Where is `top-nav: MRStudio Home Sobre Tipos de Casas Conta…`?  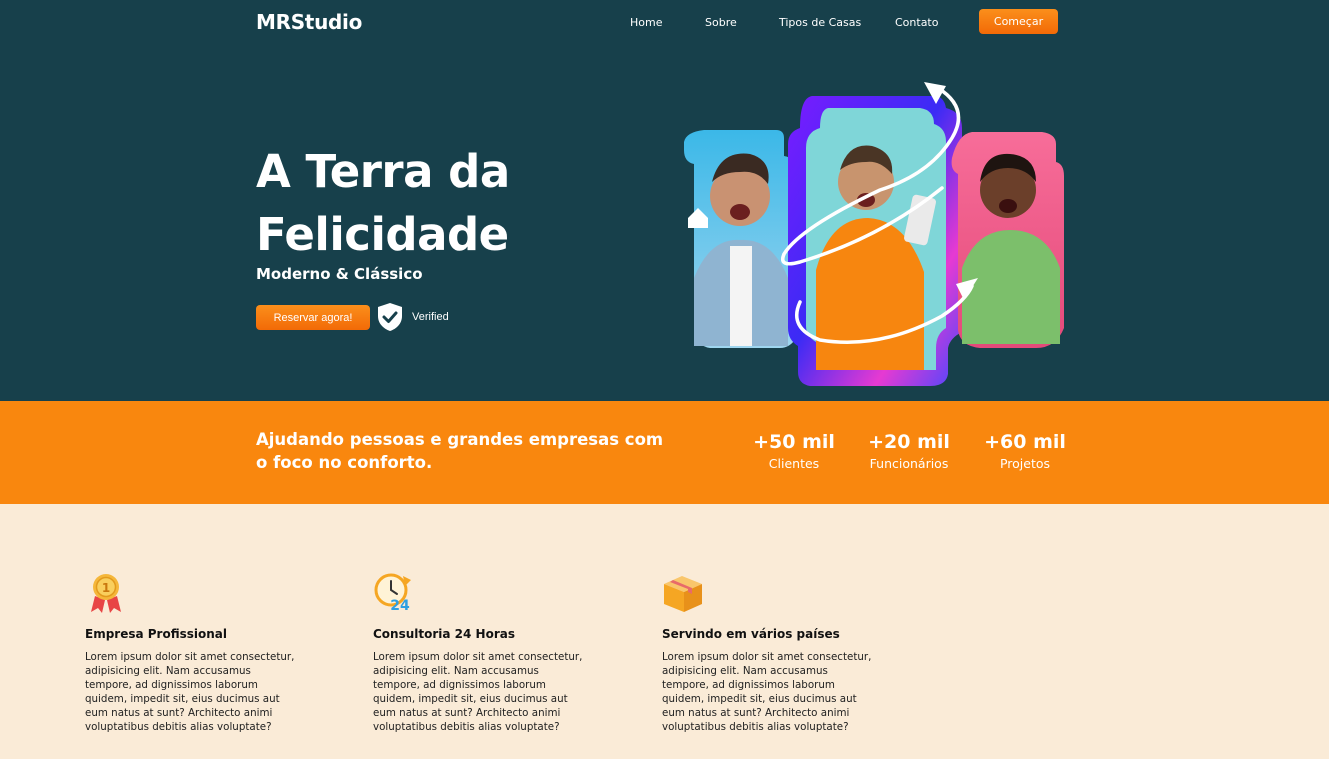 top-nav: MRStudio Home Sobre Tipos de Casas Conta… is located at coordinates (658, 22).